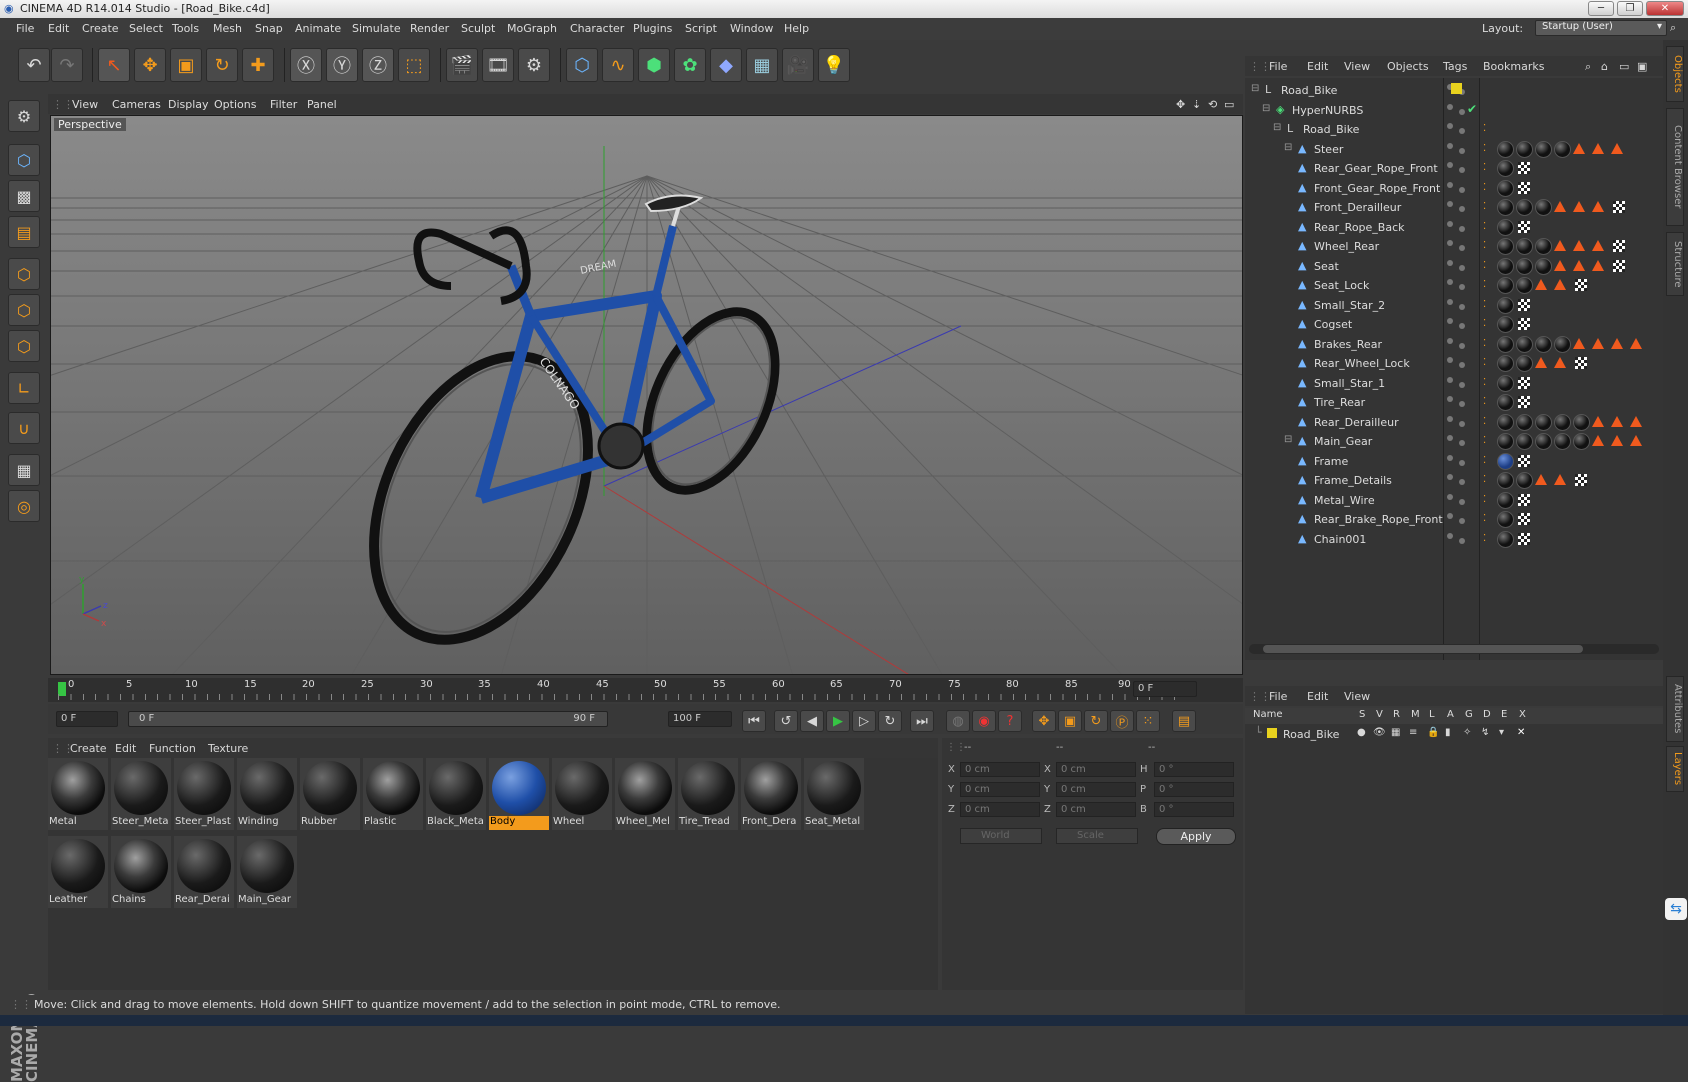  I want to click on object-name: Small_Star_1, so click(1349, 383).